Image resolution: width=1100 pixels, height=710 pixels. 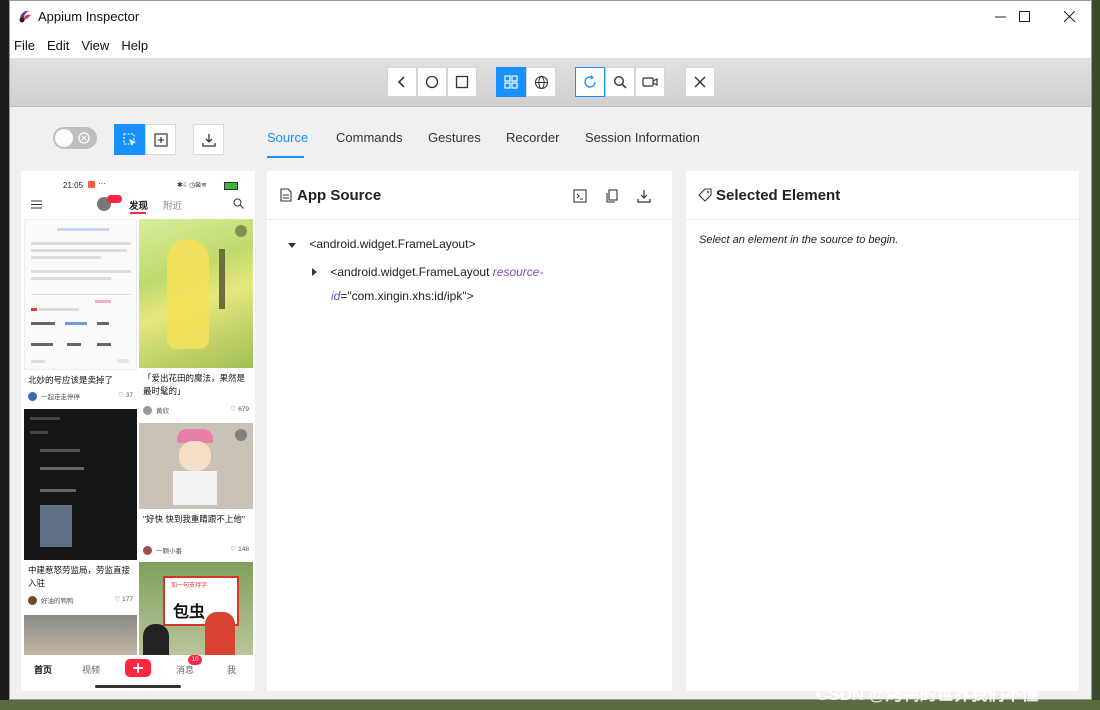 What do you see at coordinates (700, 82) in the screenshot?
I see `quit-session-button` at bounding box center [700, 82].